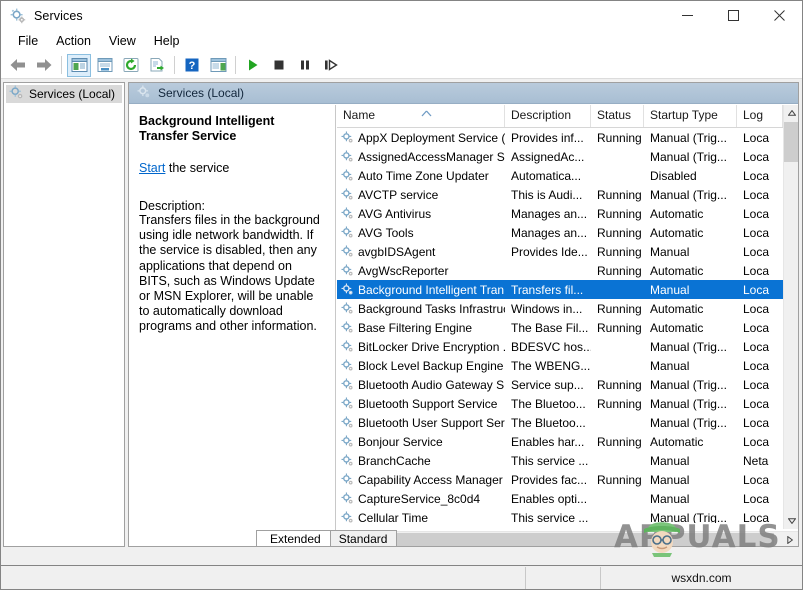 The height and width of the screenshot is (590, 803). What do you see at coordinates (790, 539) in the screenshot?
I see `scroll-right-icon` at bounding box center [790, 539].